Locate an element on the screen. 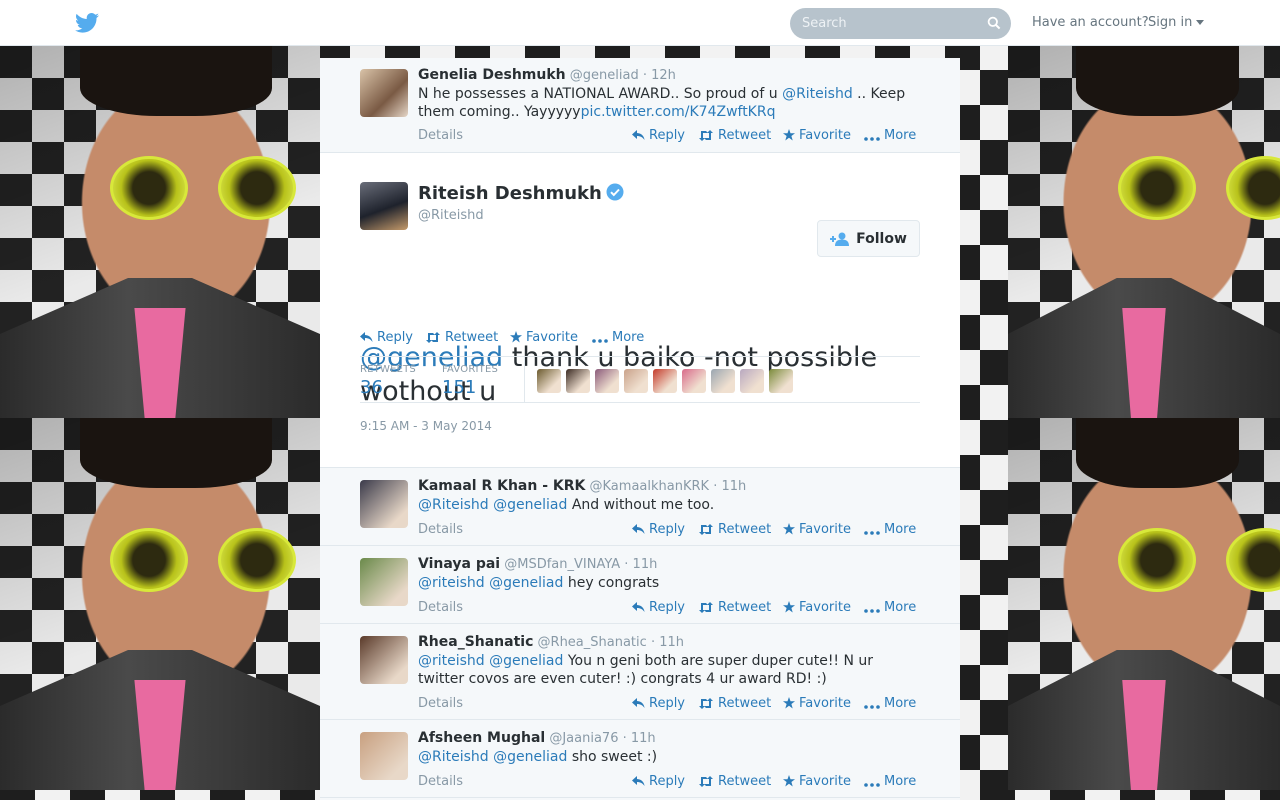  focused-tweet-actions: Reply Retweet Favorite More is located at coordinates (640, 338).